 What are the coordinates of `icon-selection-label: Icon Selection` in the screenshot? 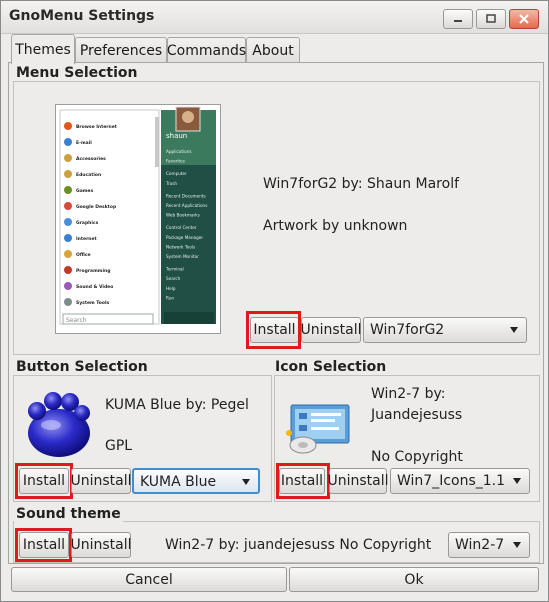 It's located at (331, 367).